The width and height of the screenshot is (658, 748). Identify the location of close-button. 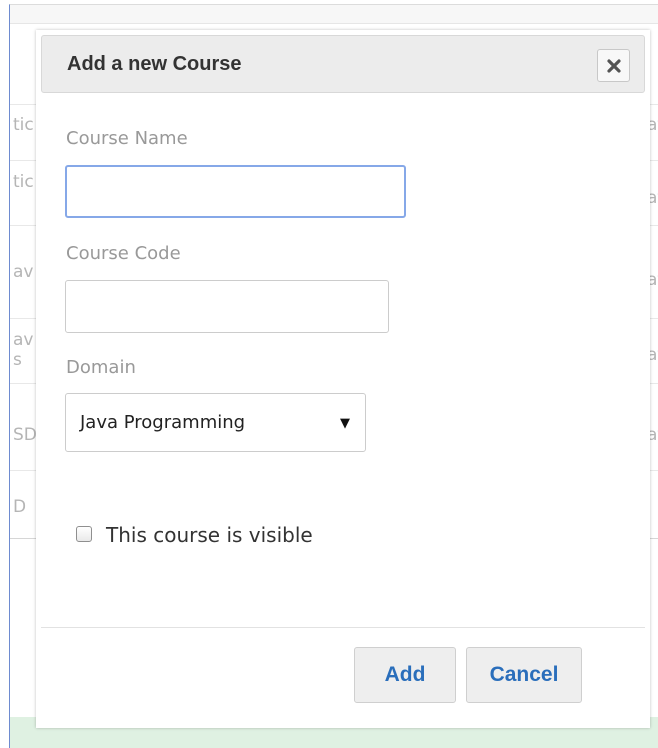
(613, 65).